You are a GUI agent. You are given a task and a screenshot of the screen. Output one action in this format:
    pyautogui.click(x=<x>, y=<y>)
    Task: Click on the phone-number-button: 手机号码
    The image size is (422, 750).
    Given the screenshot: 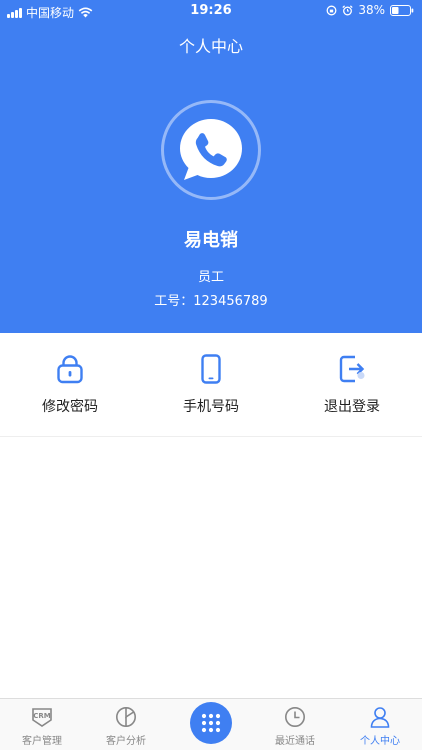 What is the action you would take?
    pyautogui.click(x=211, y=385)
    